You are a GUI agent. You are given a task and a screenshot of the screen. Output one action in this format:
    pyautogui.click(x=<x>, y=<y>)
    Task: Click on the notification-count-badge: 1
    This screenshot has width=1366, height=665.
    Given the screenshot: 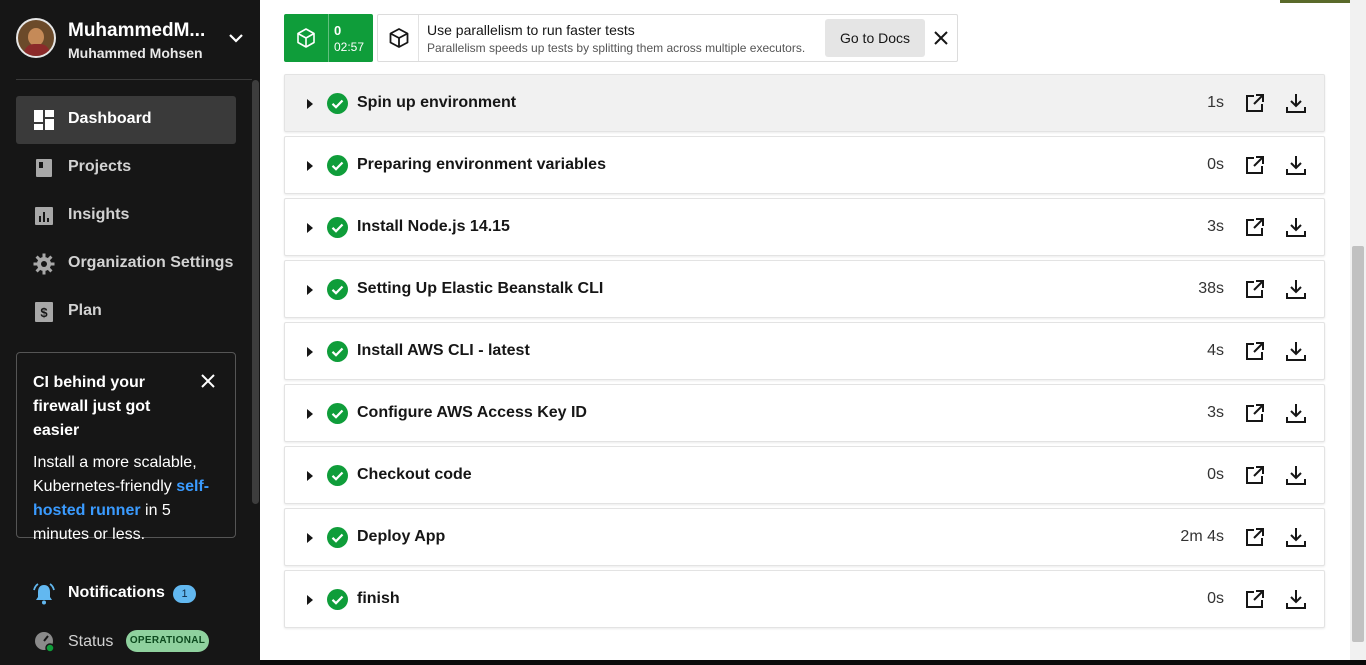 What is the action you would take?
    pyautogui.click(x=184, y=594)
    